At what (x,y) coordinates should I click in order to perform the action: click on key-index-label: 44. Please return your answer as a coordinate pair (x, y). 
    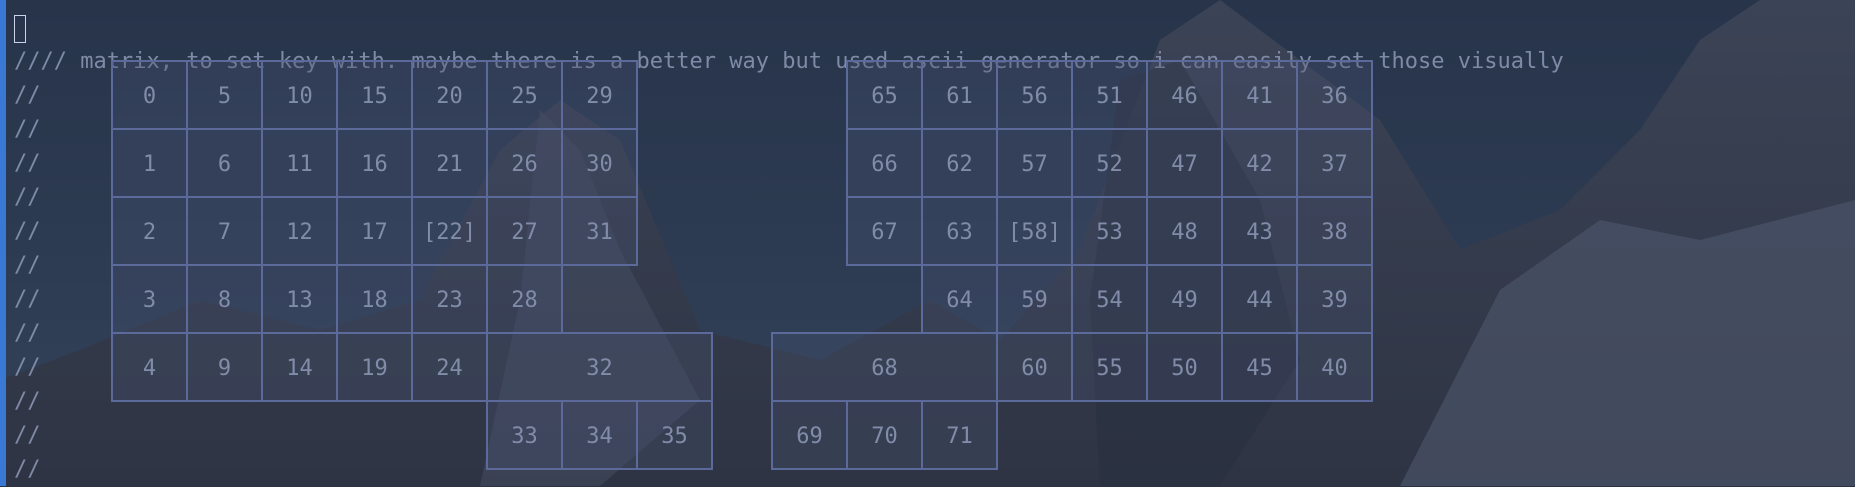
    Looking at the image, I should click on (1259, 300).